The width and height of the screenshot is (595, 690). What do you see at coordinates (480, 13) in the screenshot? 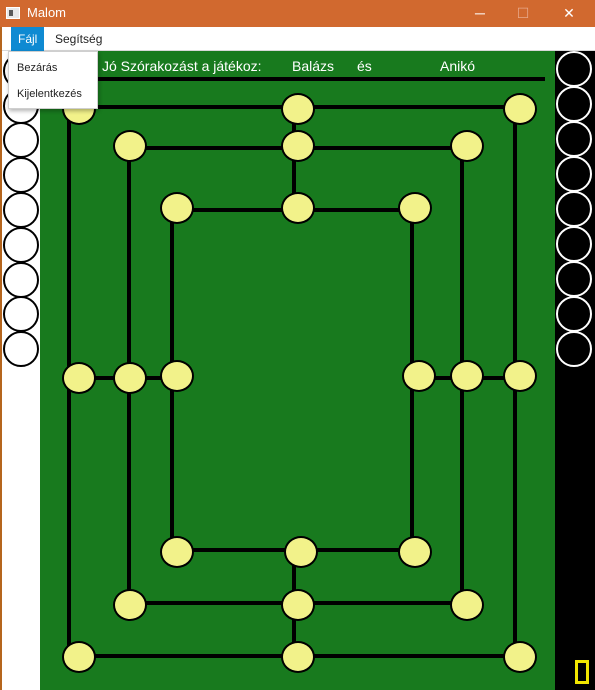
I see `minimize-button: ─` at bounding box center [480, 13].